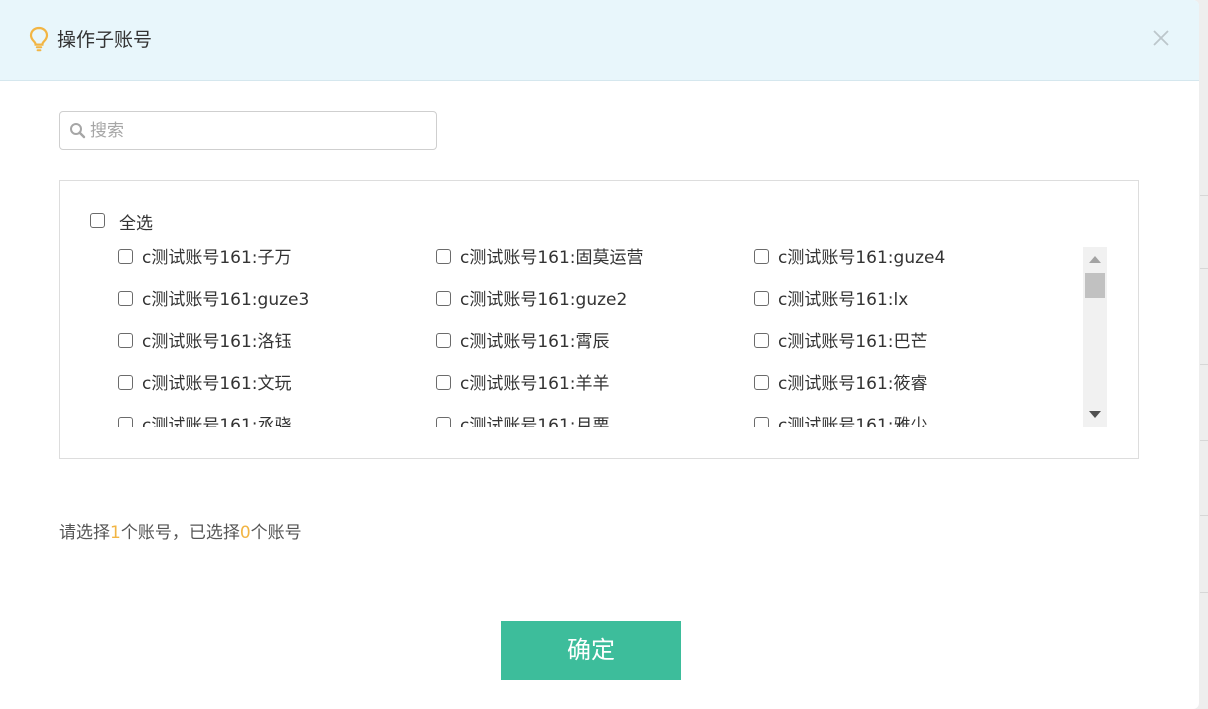  I want to click on selected-count: 0, so click(245, 533).